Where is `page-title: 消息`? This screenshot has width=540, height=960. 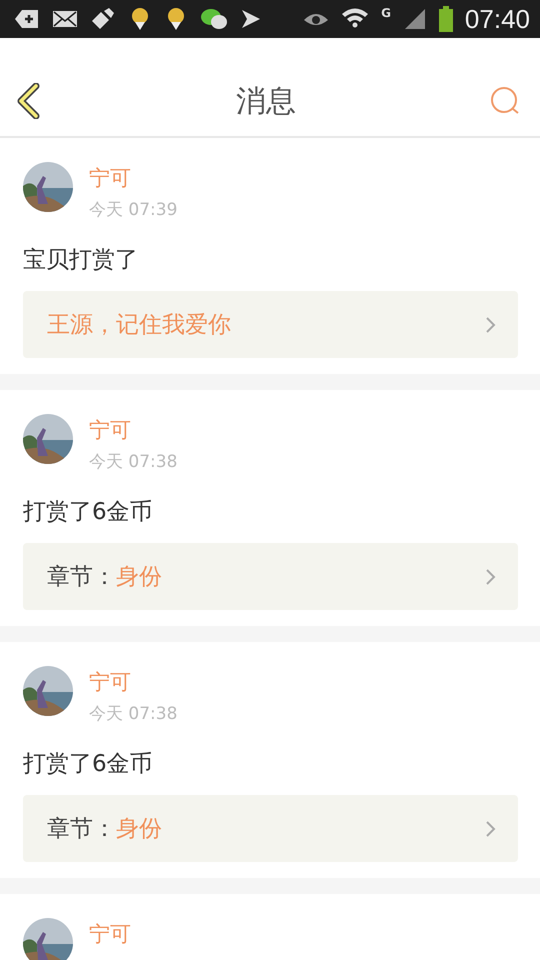
page-title: 消息 is located at coordinates (266, 101).